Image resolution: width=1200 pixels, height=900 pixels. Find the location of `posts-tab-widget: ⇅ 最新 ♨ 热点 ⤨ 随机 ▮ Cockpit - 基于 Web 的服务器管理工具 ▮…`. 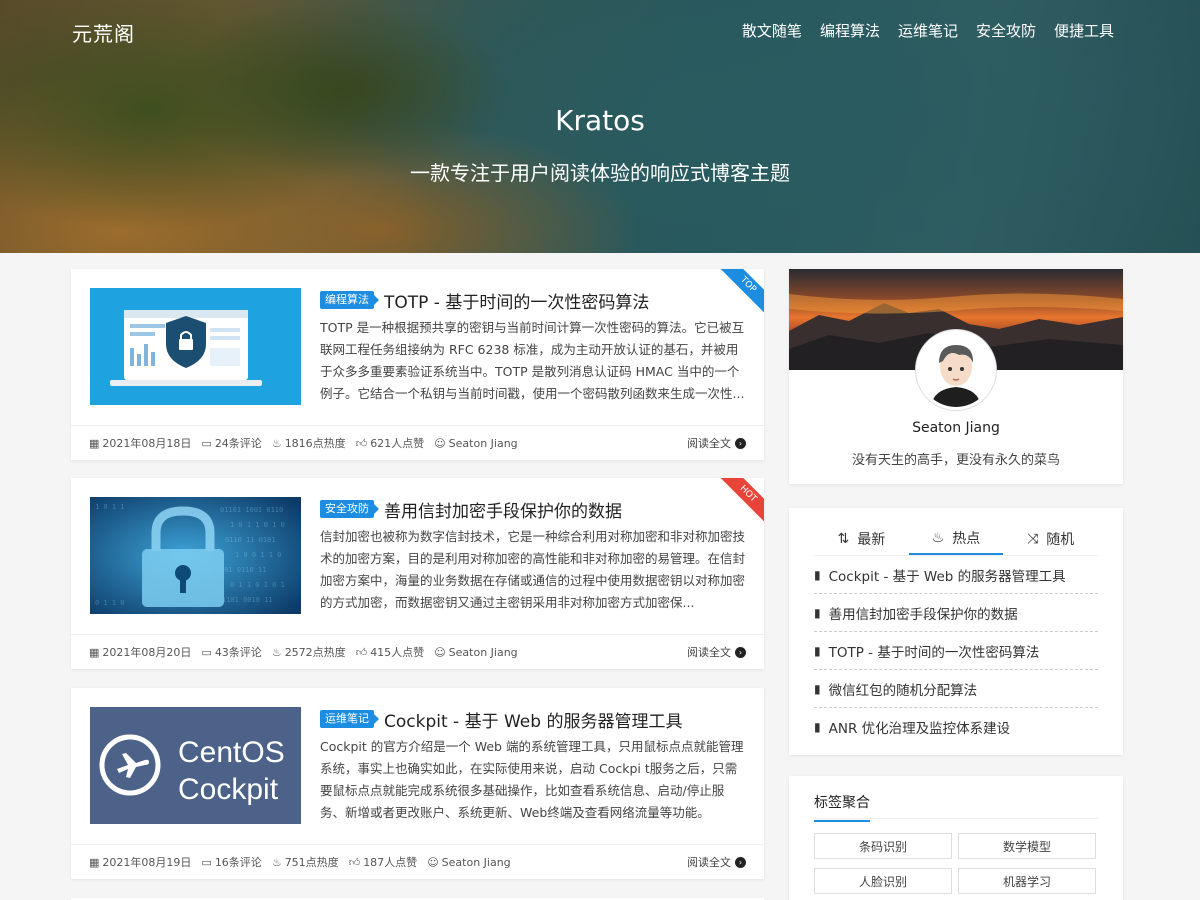

posts-tab-widget: ⇅ 最新 ♨ 热点 ⤨ 随机 ▮ Cockpit - 基于 Web 的服务器管理工具 ▮… is located at coordinates (956, 631).